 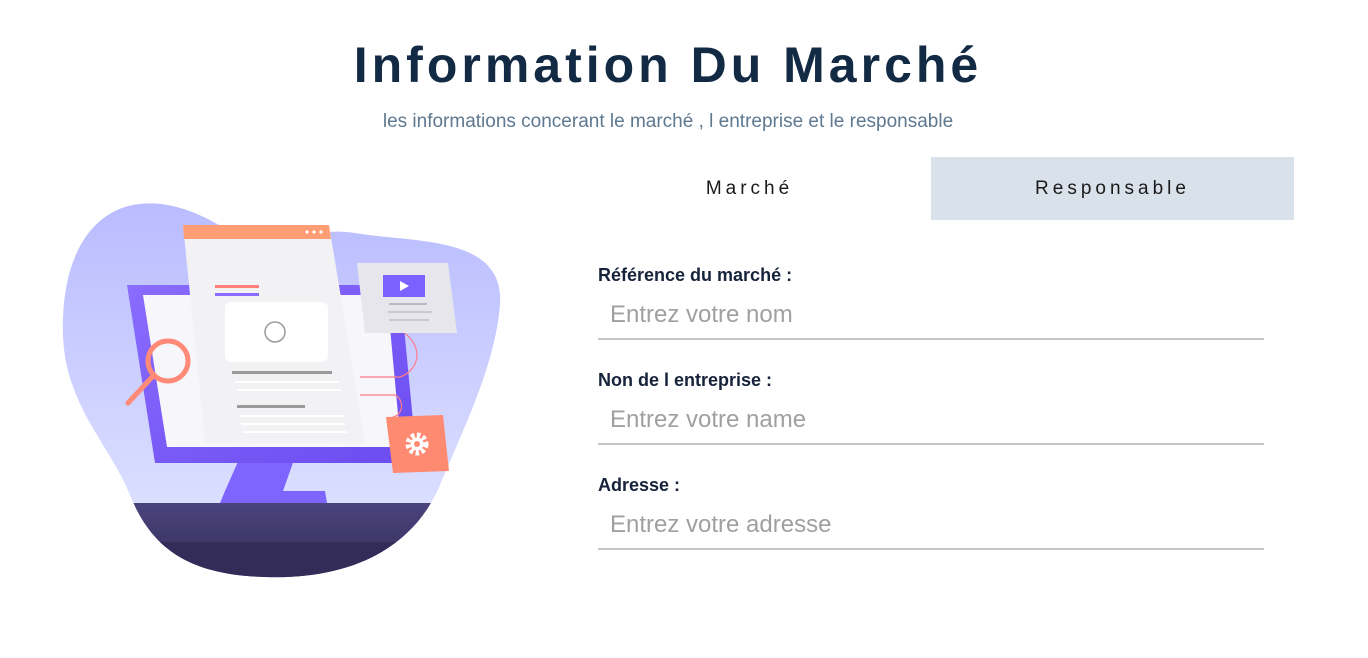 I want to click on company-label: Non de l entreprise :, so click(x=685, y=380).